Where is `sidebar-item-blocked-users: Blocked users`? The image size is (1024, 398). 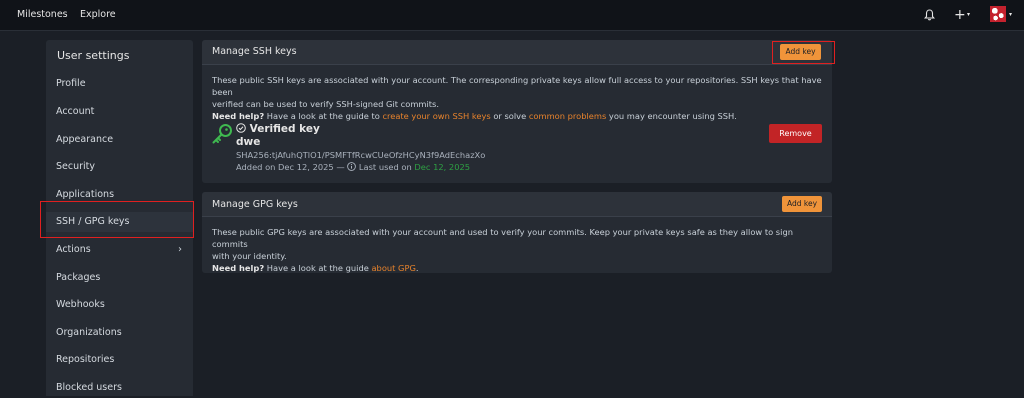 sidebar-item-blocked-users: Blocked users is located at coordinates (119, 388).